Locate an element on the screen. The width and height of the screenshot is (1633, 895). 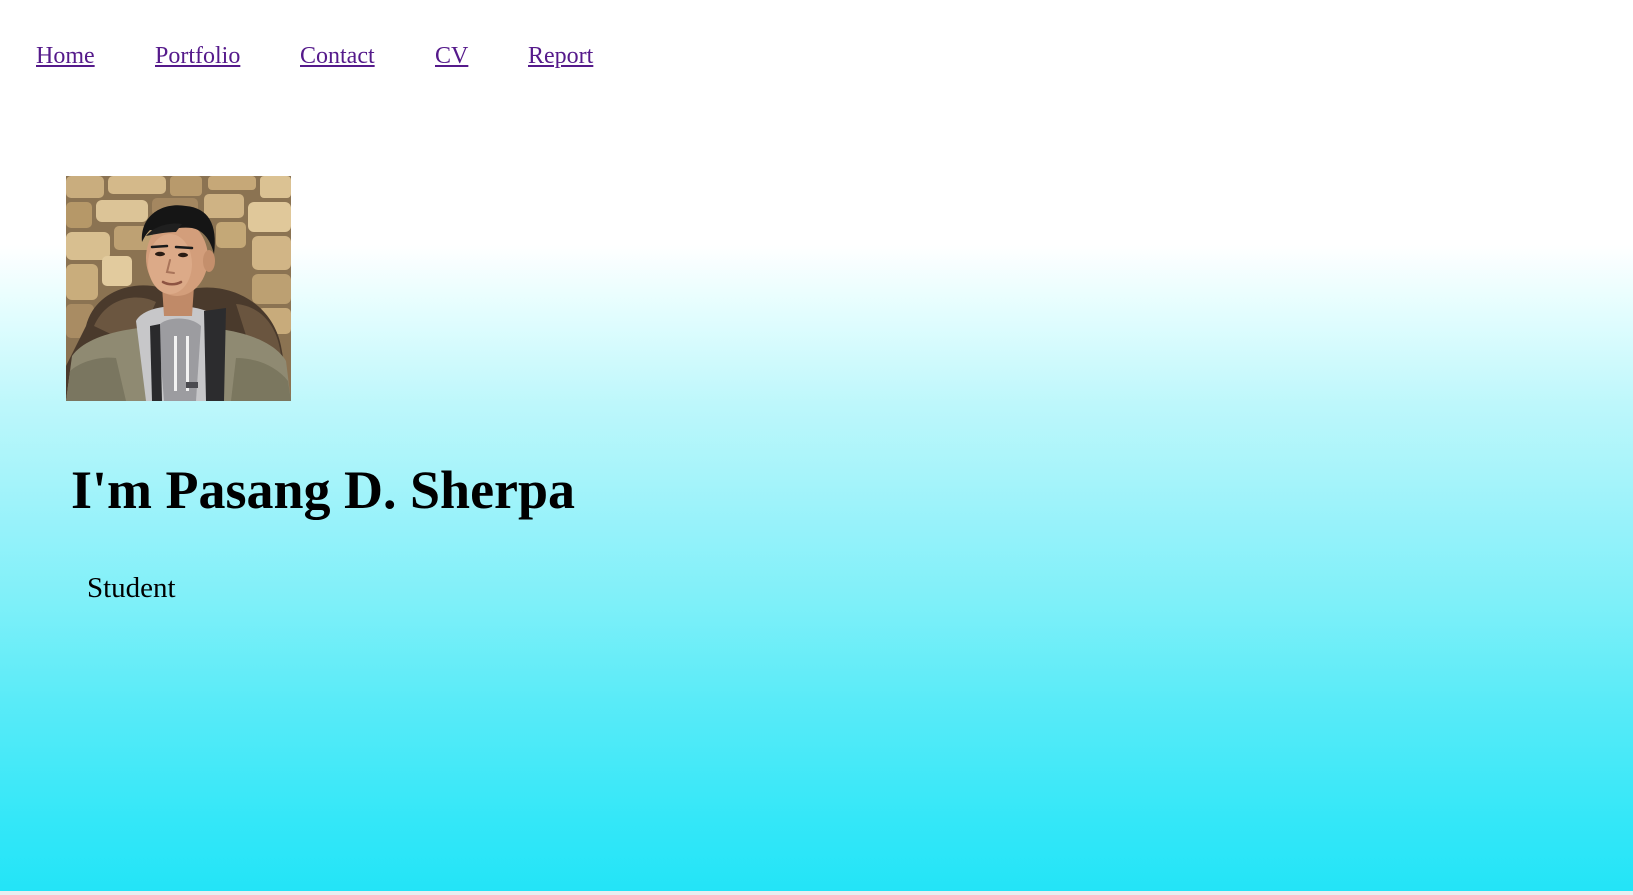
profile-photo is located at coordinates (178, 288).